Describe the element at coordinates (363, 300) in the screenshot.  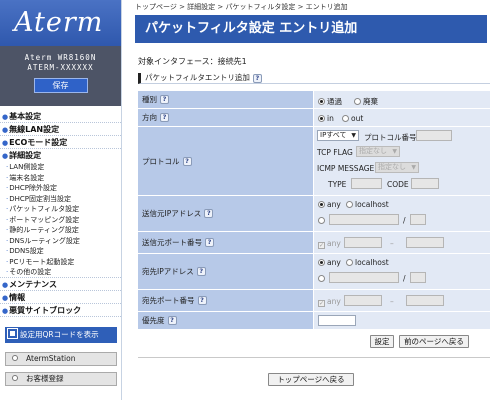
I see `dst-port-from-input` at that location.